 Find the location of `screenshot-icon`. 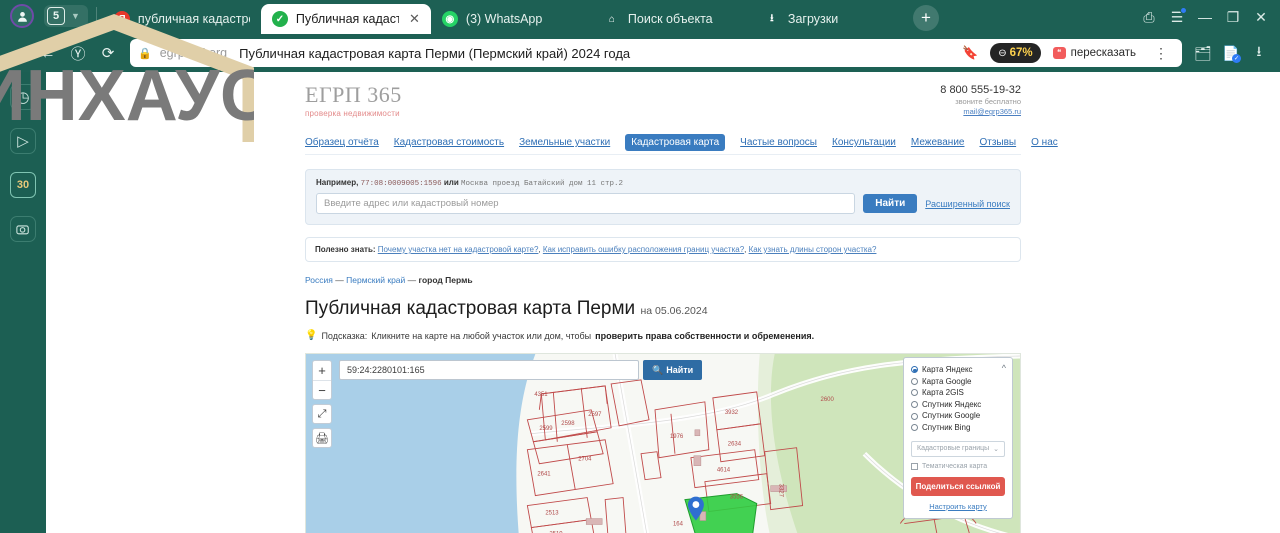

screenshot-icon is located at coordinates (23, 229).